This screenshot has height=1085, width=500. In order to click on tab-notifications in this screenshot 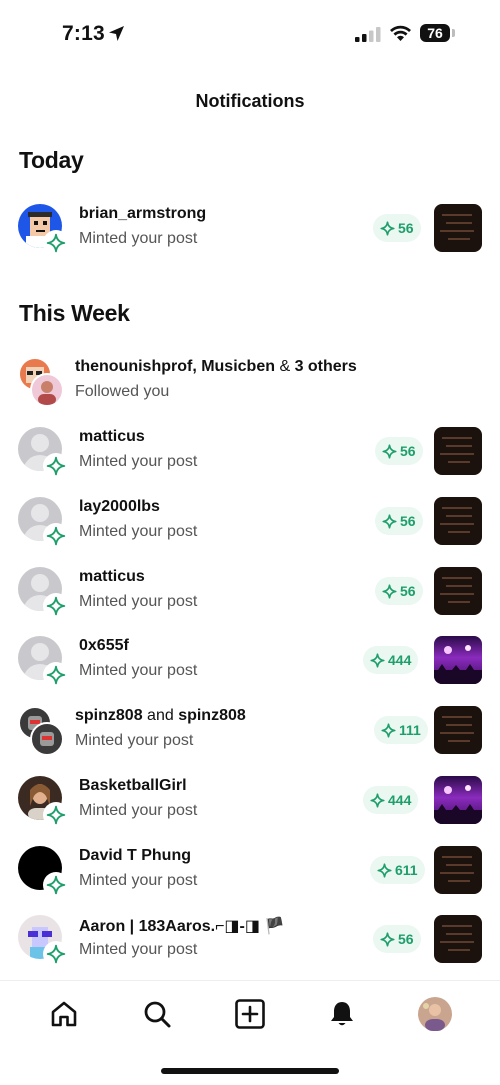, I will do `click(342, 1014)`.